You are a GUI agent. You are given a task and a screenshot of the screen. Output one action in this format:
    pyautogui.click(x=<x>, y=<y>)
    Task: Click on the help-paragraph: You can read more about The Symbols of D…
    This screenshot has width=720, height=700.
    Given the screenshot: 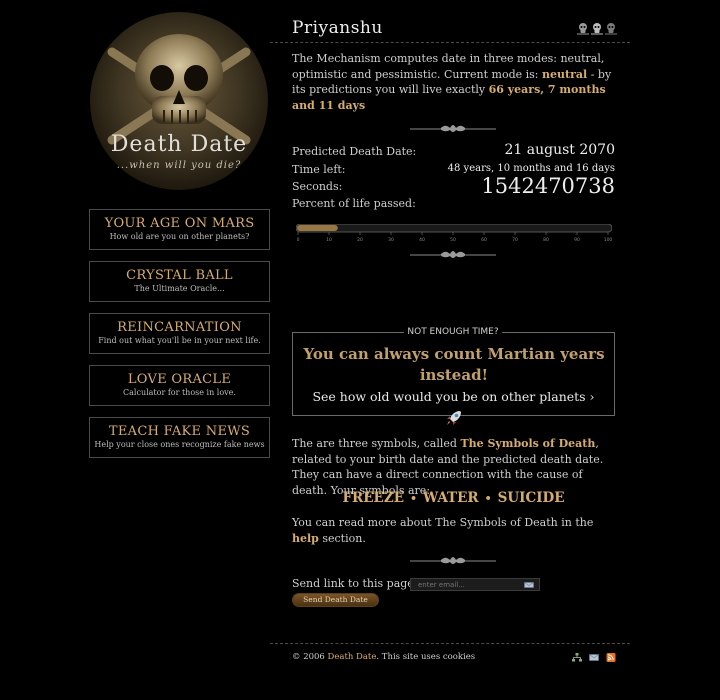 What is the action you would take?
    pyautogui.click(x=454, y=530)
    